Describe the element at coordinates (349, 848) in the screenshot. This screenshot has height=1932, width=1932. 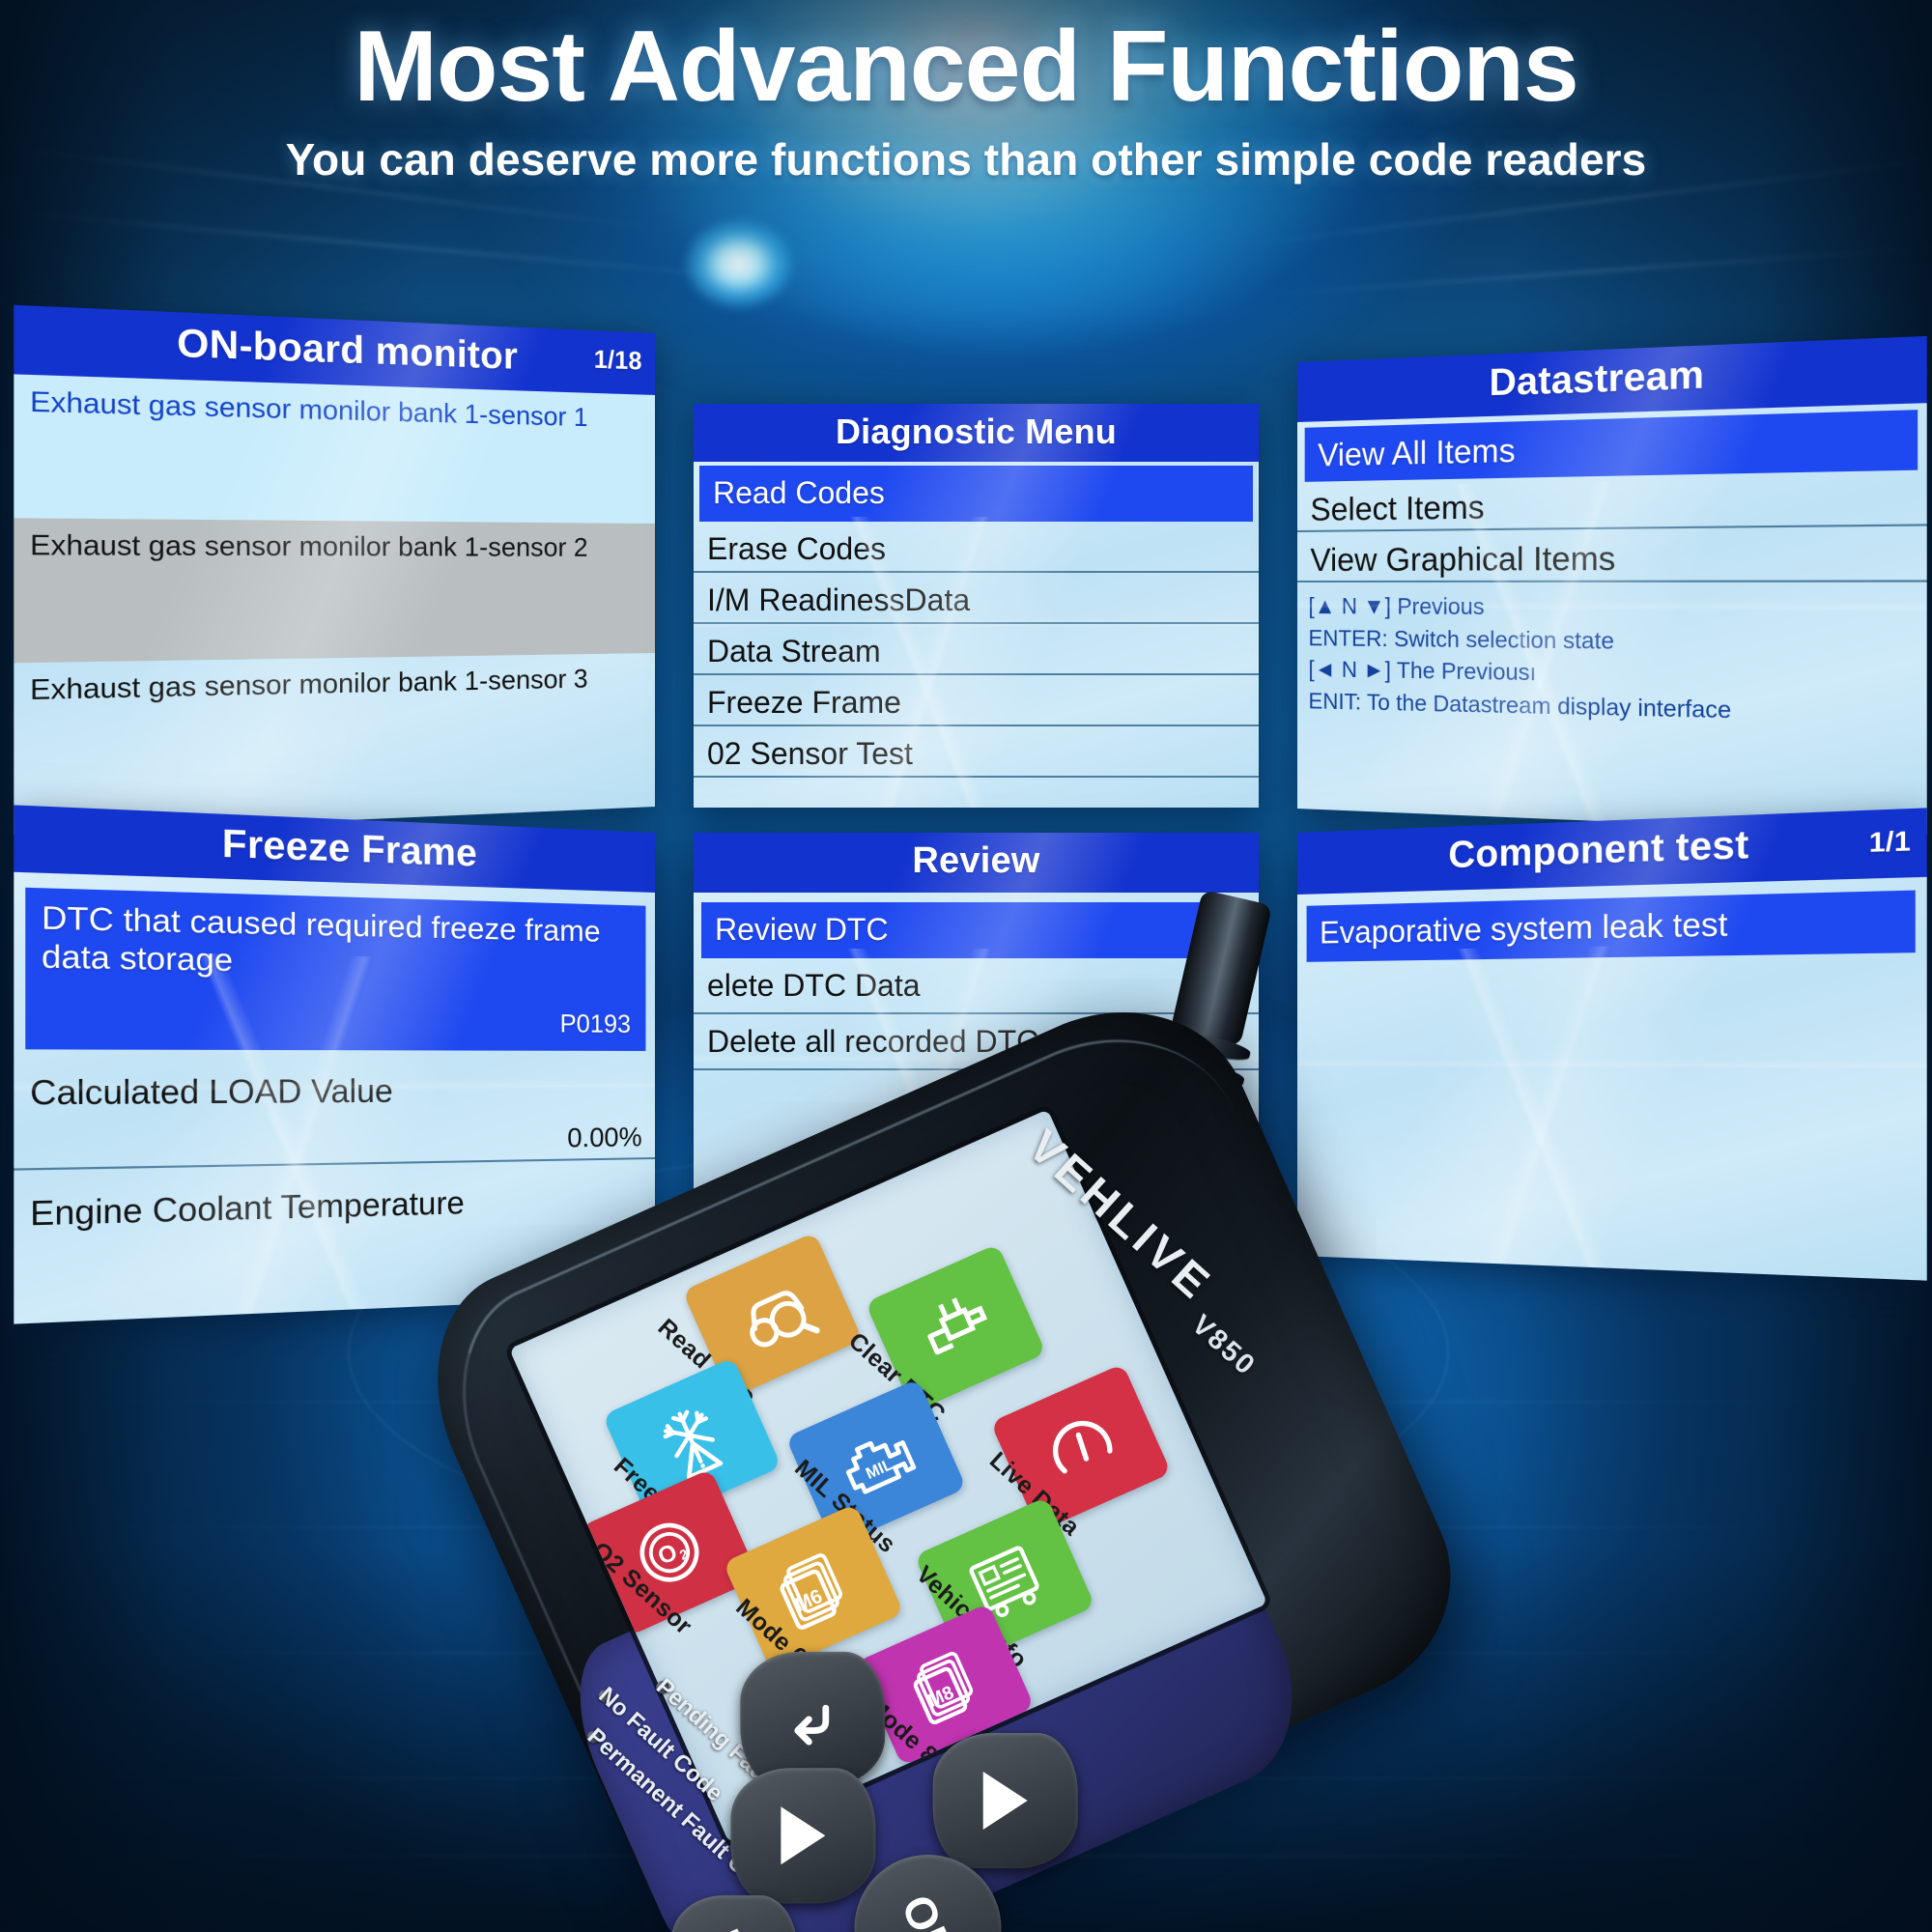
I see `panel-title: Freeze Frame` at that location.